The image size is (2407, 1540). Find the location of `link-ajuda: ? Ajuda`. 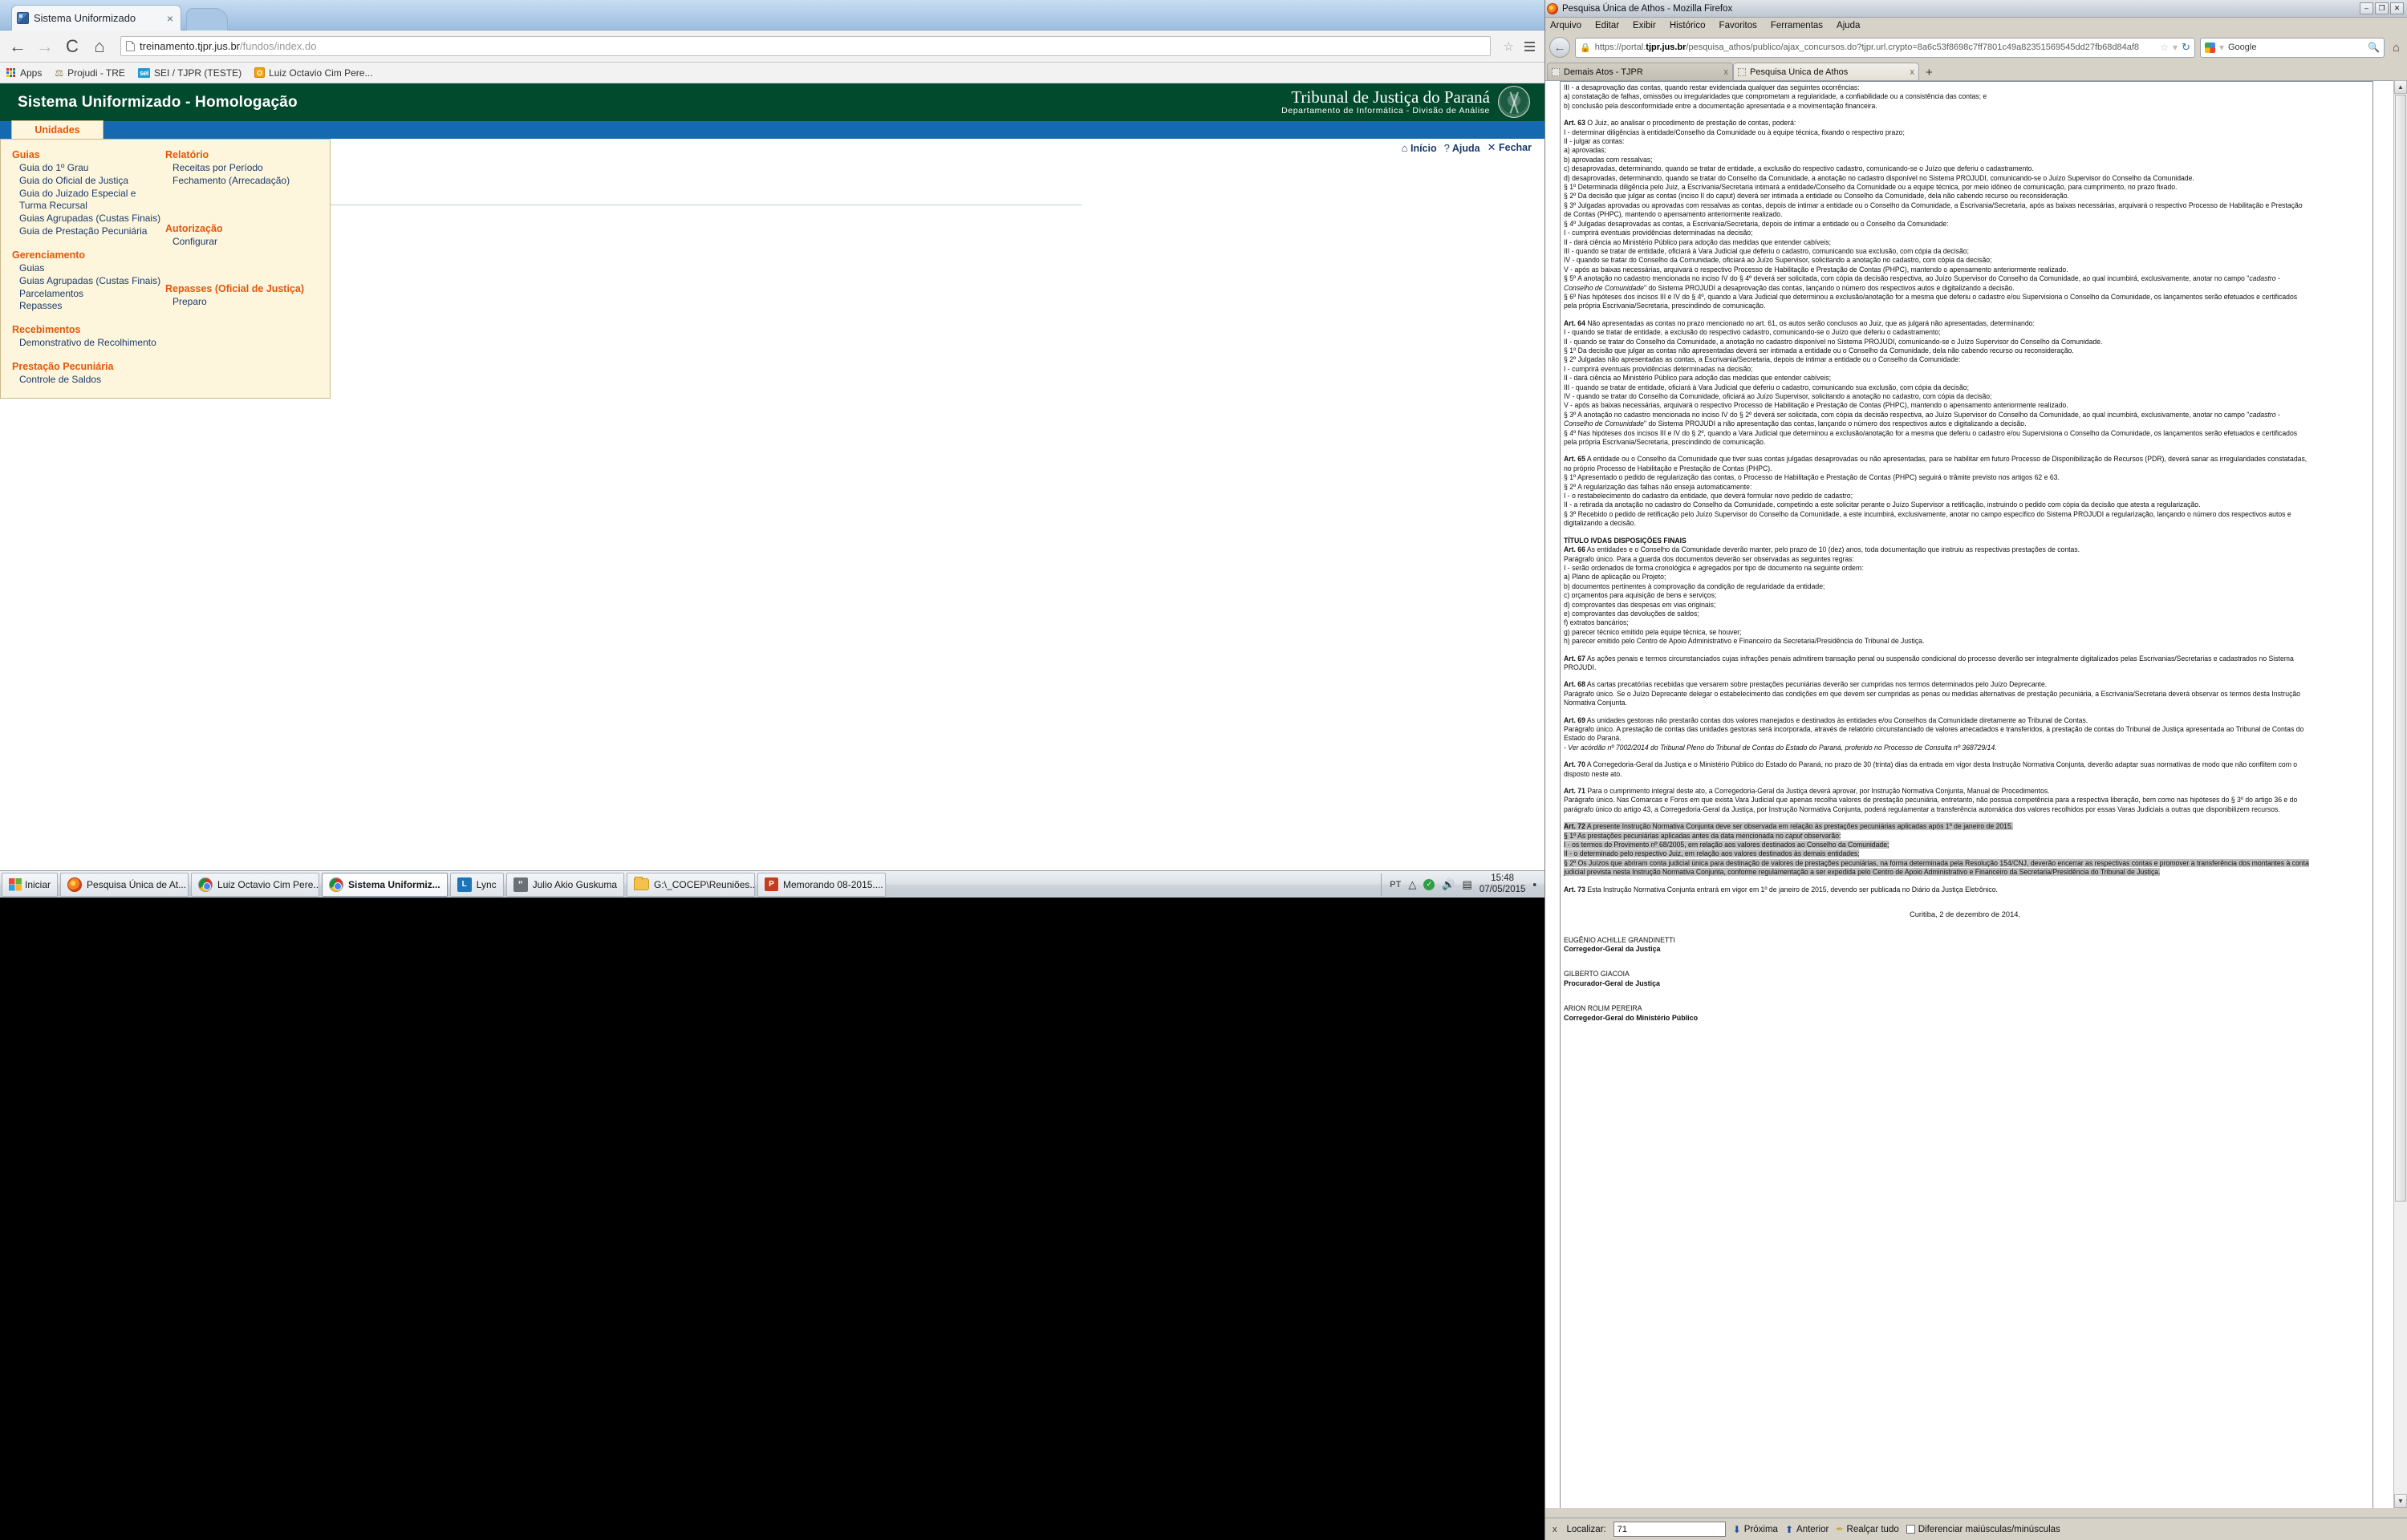

link-ajuda: ? Ajuda is located at coordinates (1462, 148).